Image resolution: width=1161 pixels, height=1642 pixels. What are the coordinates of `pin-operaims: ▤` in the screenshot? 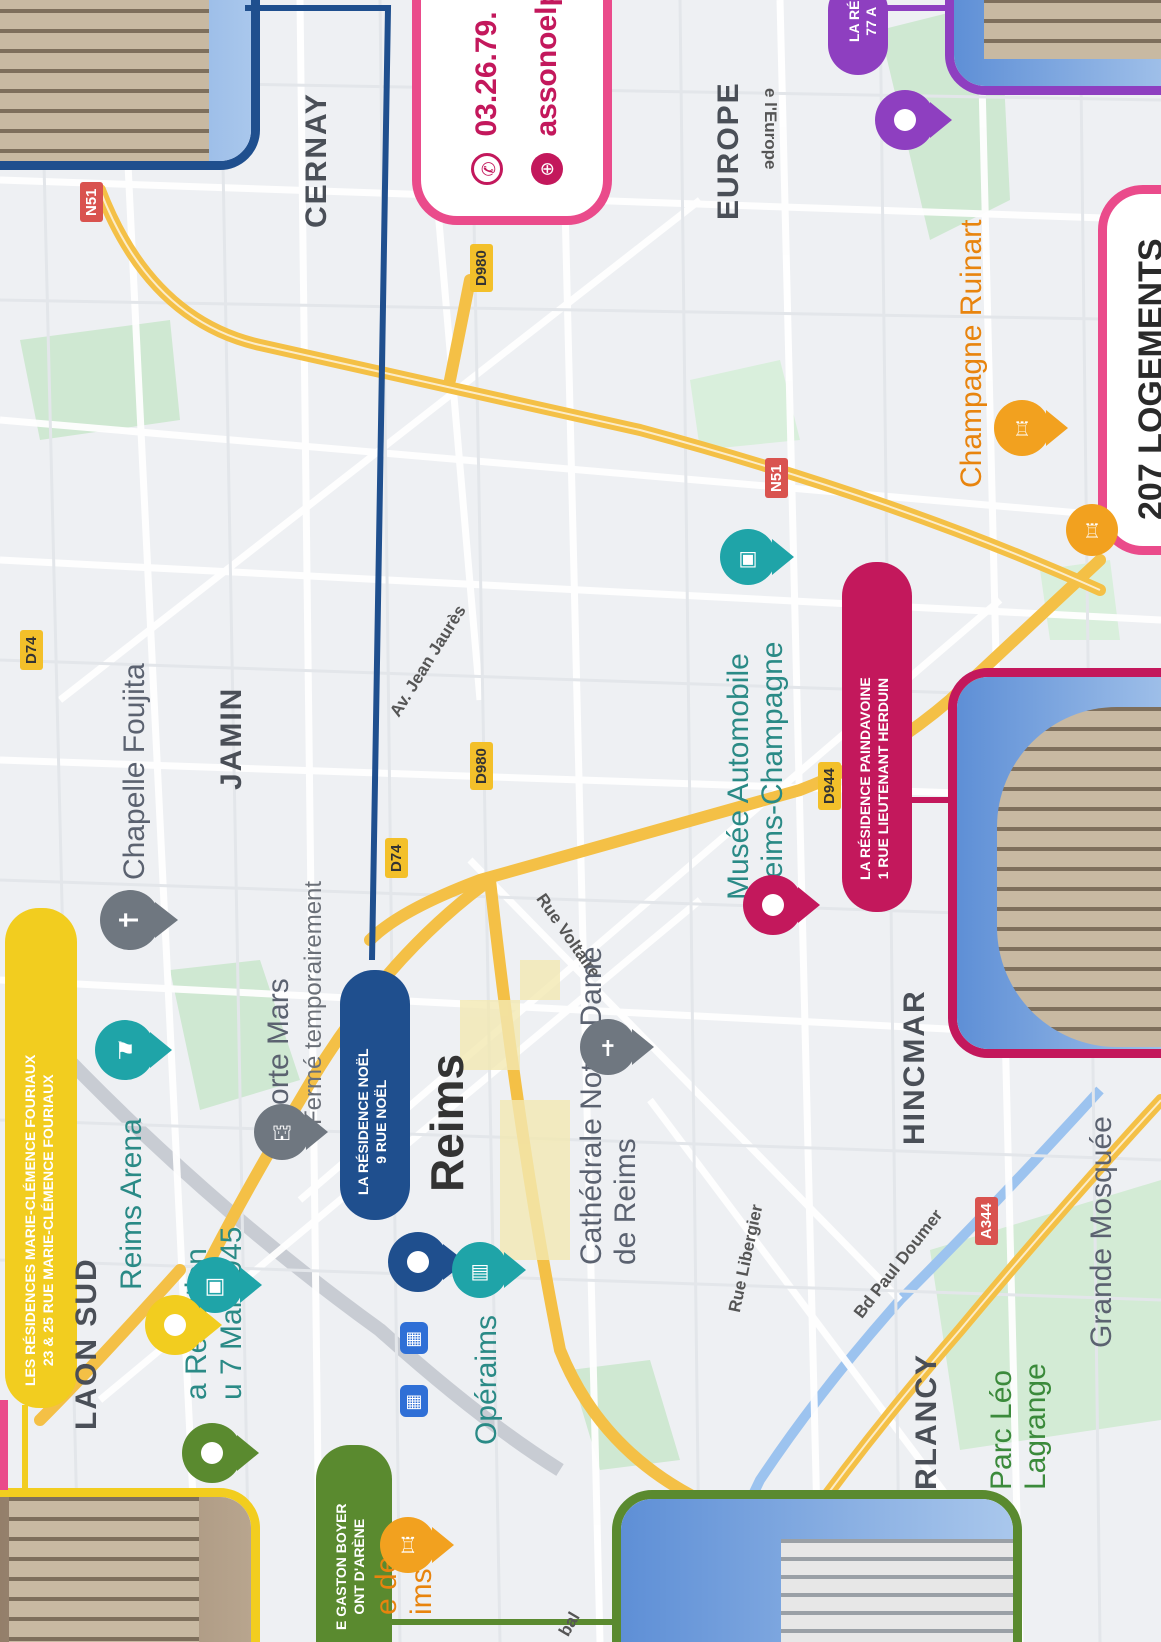 It's located at (489, 1270).